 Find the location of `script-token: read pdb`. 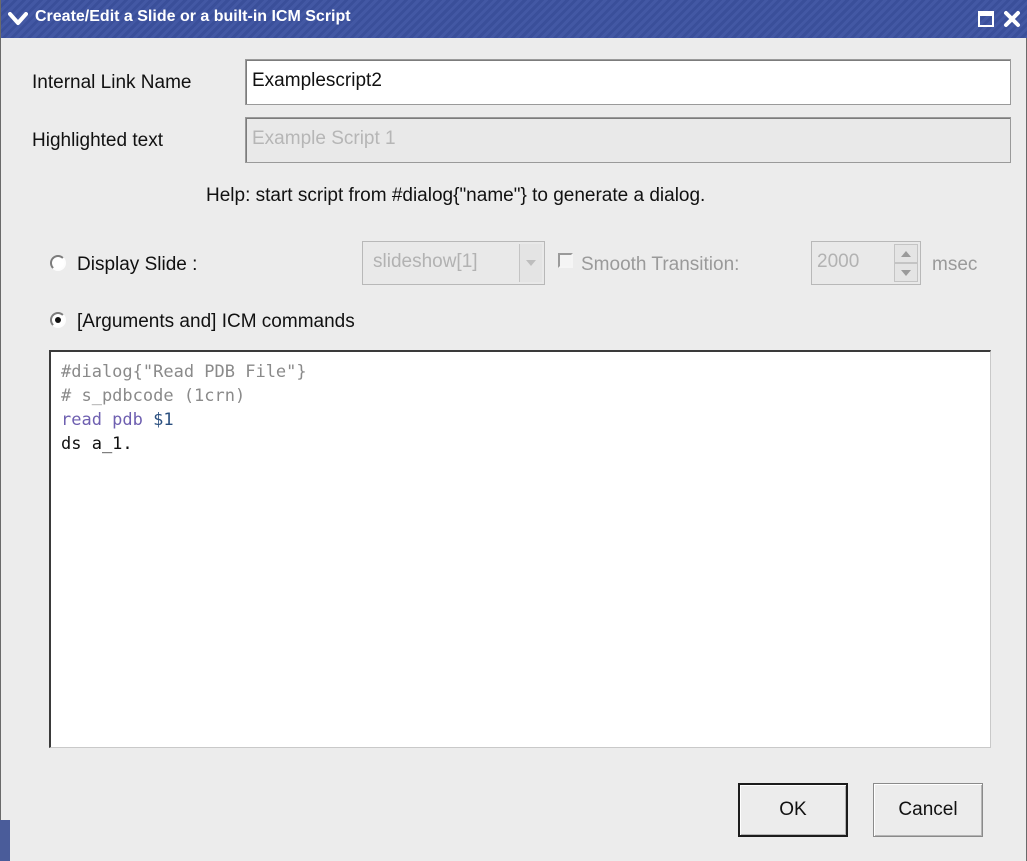

script-token: read pdb is located at coordinates (107, 420).